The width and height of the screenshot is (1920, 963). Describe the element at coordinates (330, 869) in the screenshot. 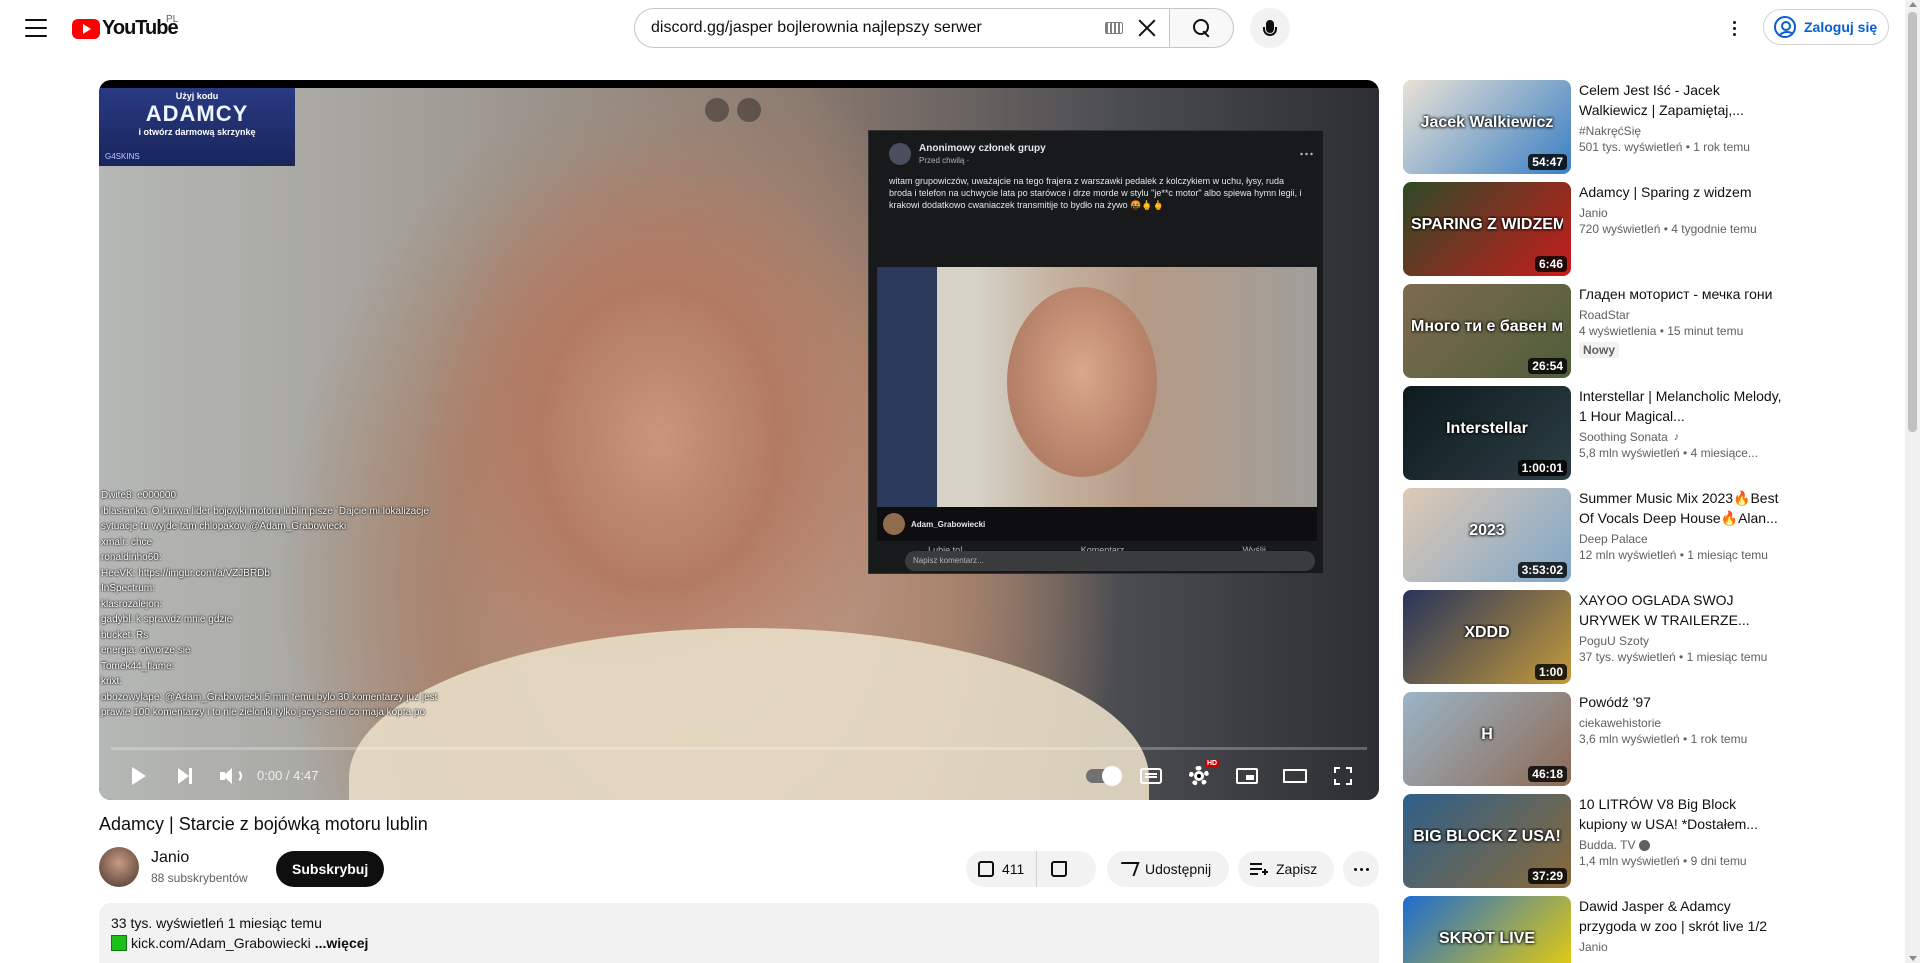

I see `subscribe-button: Subskrybuj` at that location.